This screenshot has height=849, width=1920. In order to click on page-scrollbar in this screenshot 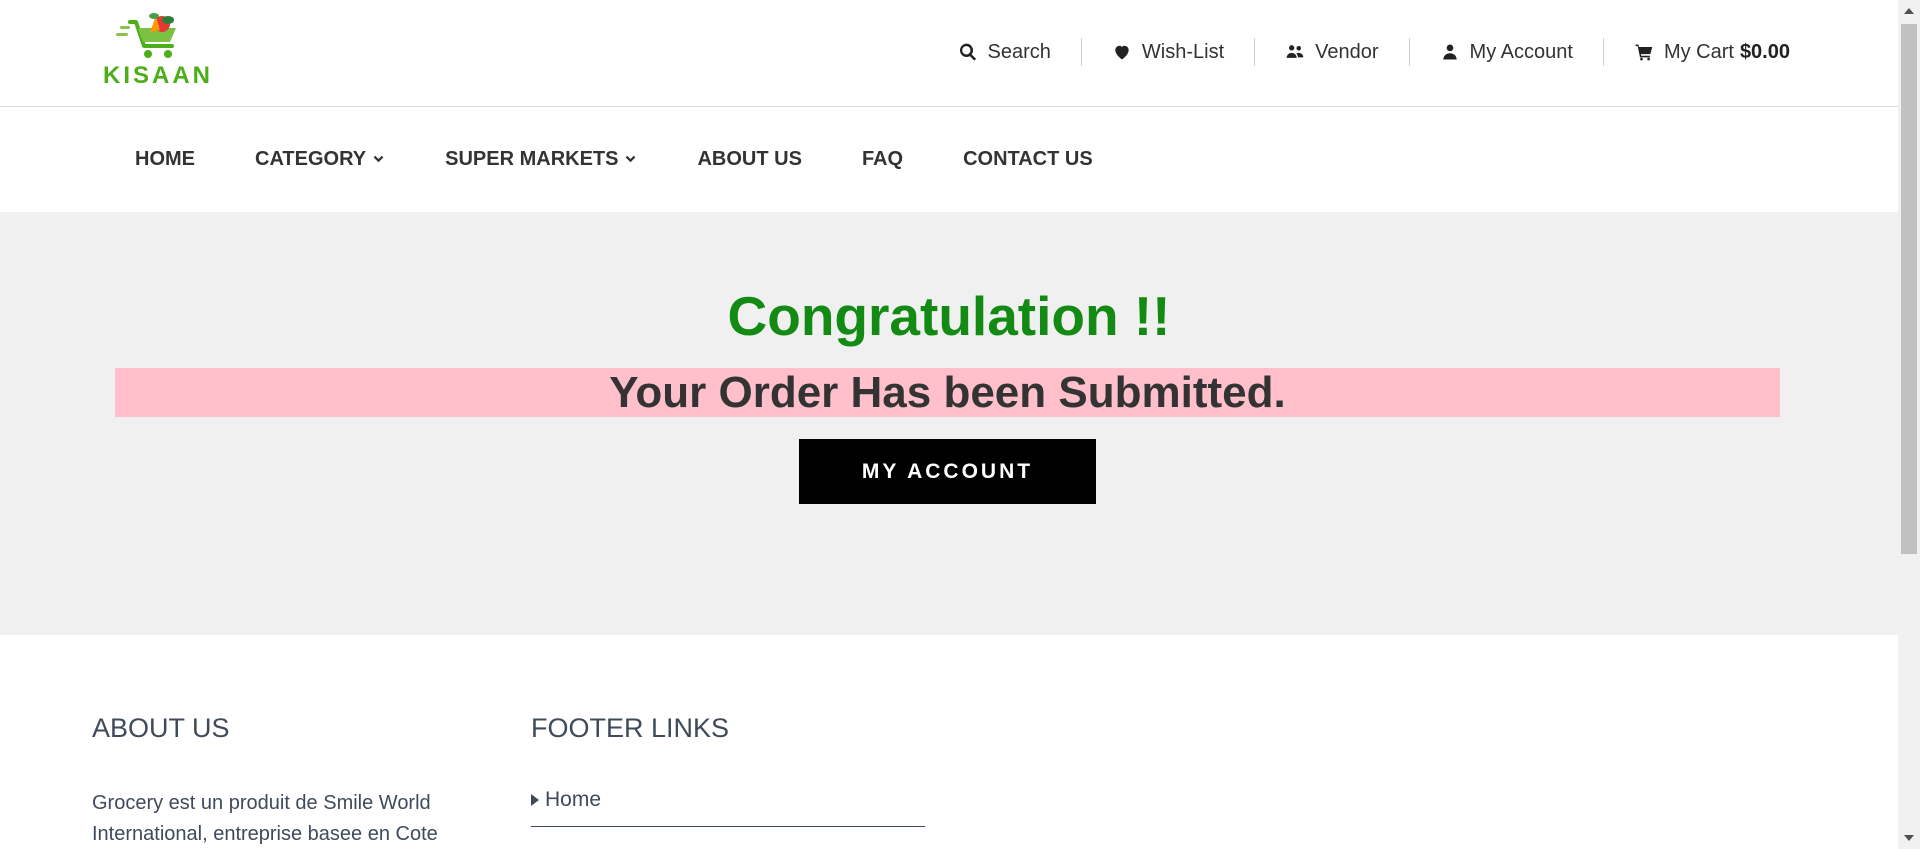, I will do `click(1909, 424)`.